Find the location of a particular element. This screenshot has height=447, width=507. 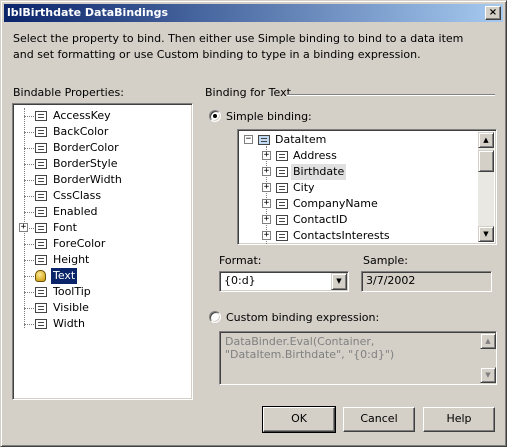

data-field-label: CompanyName is located at coordinates (335, 203).